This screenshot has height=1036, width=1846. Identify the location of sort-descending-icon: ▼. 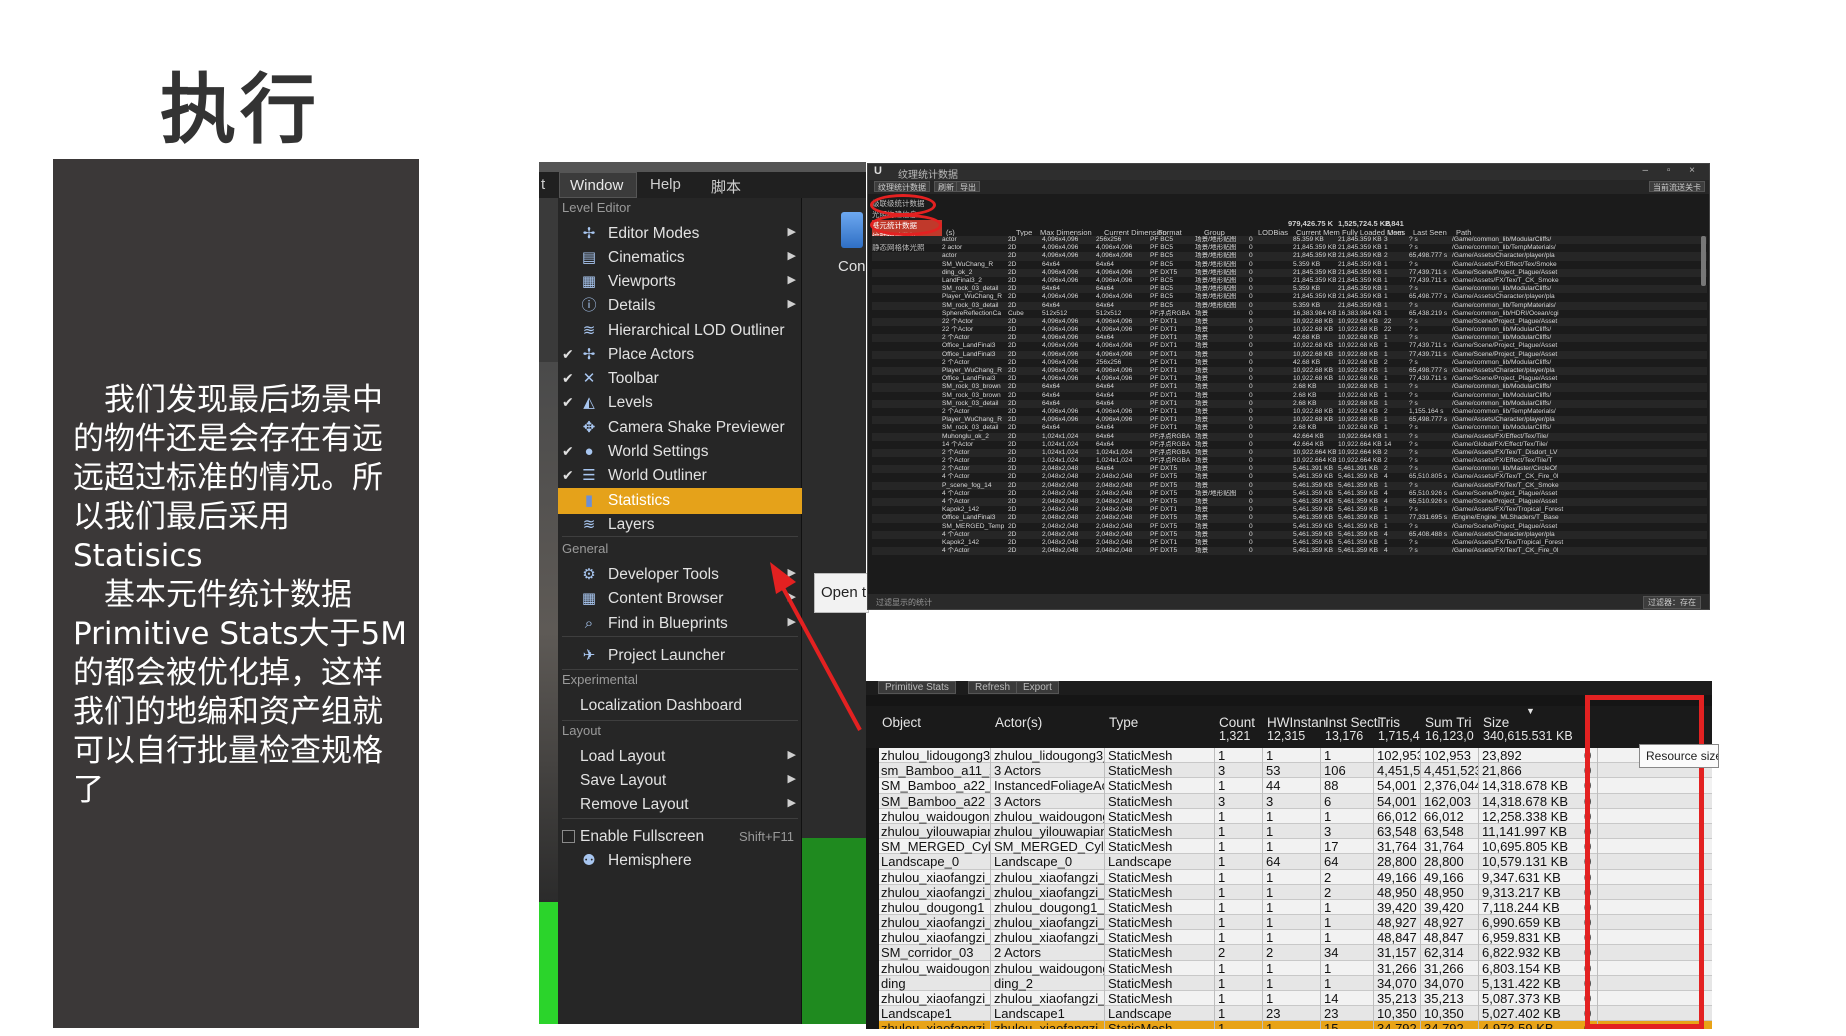
(1530, 711).